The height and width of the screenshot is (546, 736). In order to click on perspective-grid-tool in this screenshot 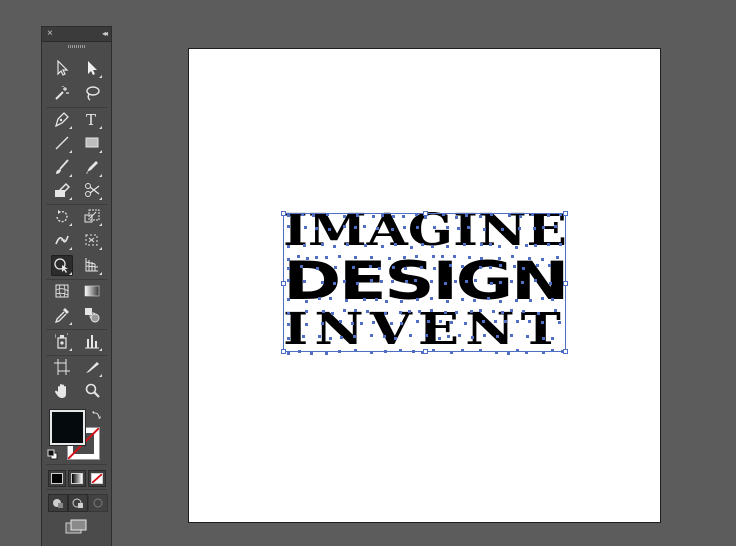, I will do `click(92, 265)`.